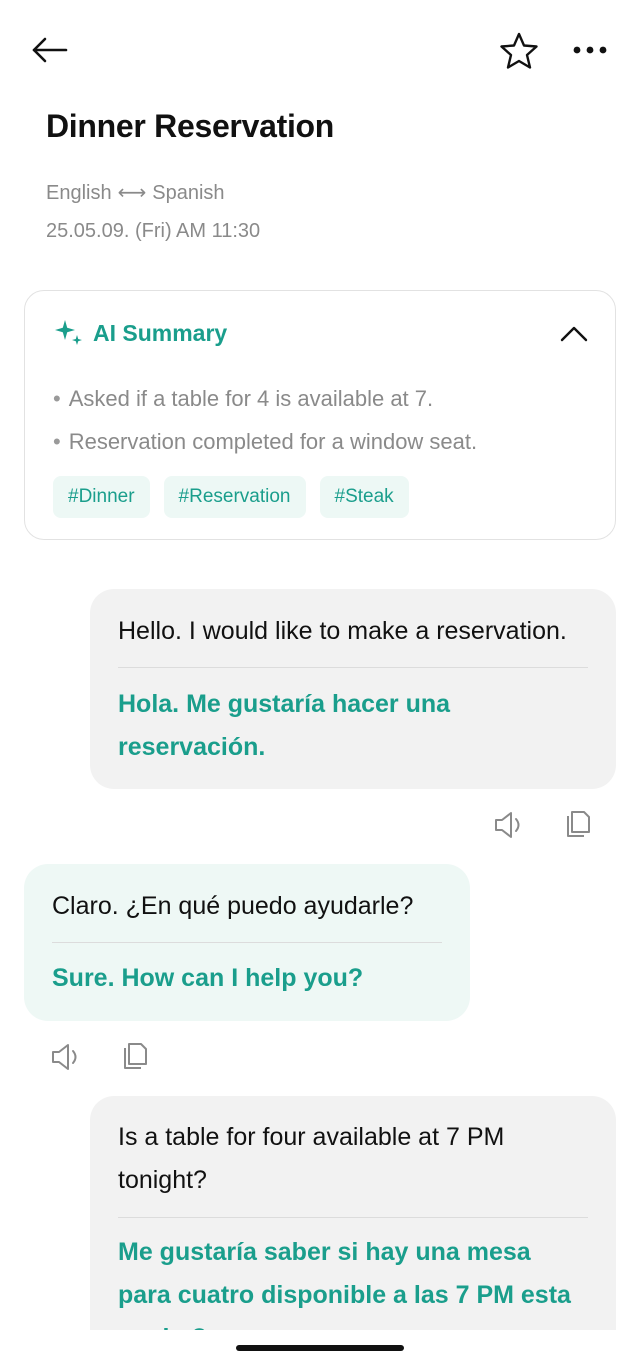 This screenshot has width=640, height=1367. Describe the element at coordinates (320, 1348) in the screenshot. I see `home-indicator` at that location.